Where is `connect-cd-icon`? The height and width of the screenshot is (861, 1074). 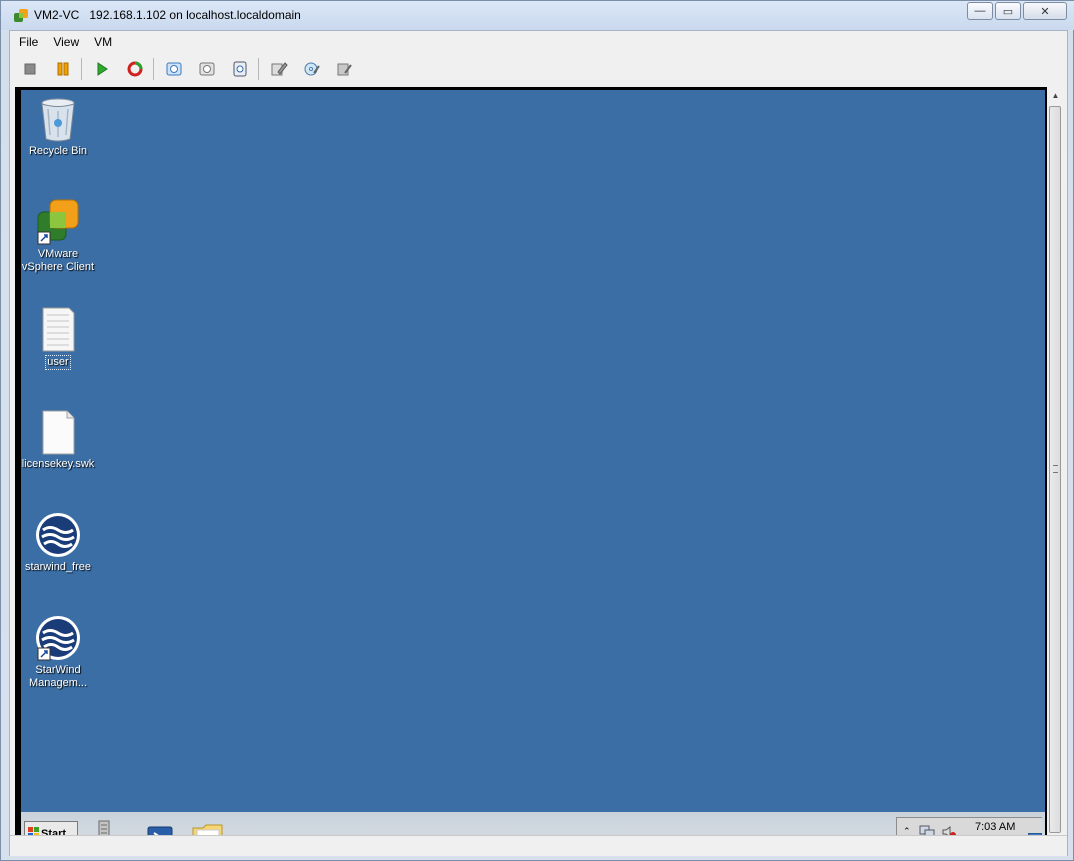
connect-cd-icon is located at coordinates (312, 69).